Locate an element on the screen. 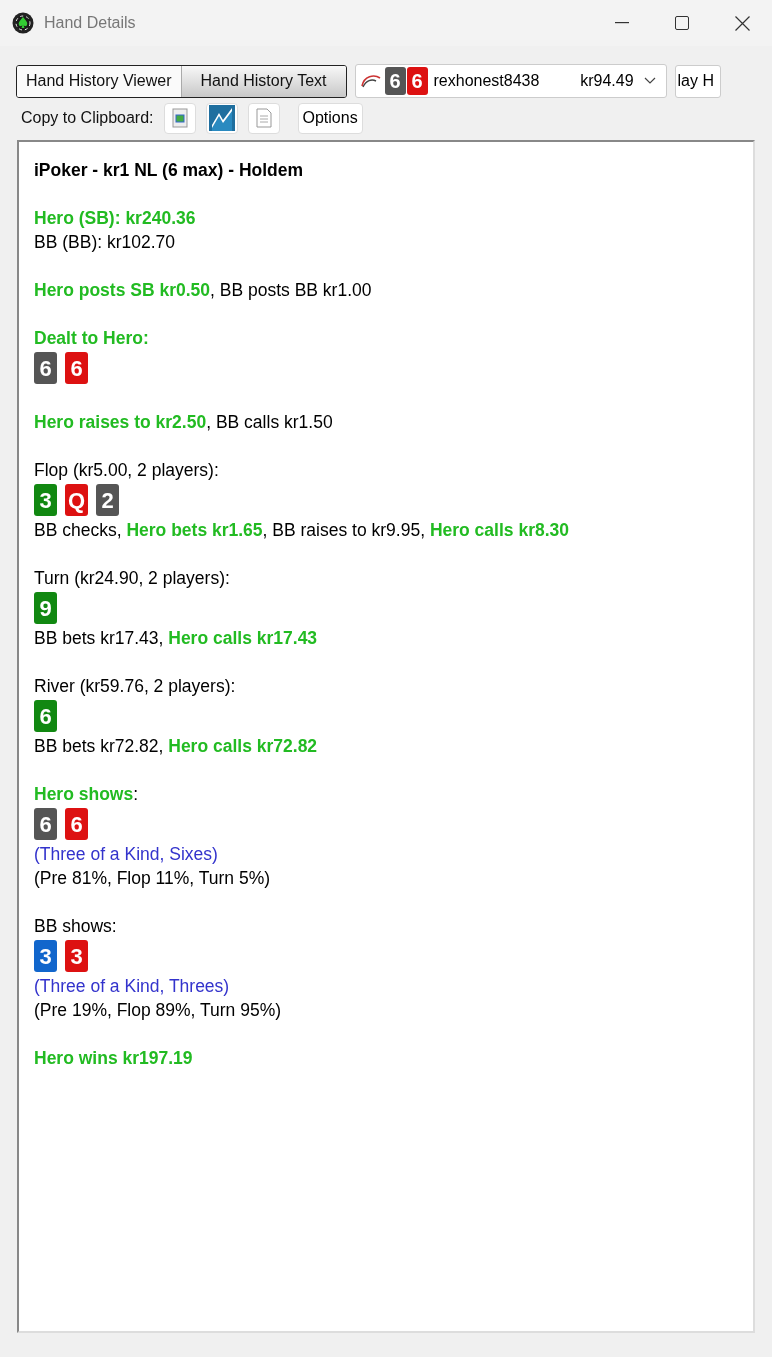 Image resolution: width=772 pixels, height=1357 pixels. history-line: Hero raises to kr2.50, BB calls kr1.50 is located at coordinates (184, 422).